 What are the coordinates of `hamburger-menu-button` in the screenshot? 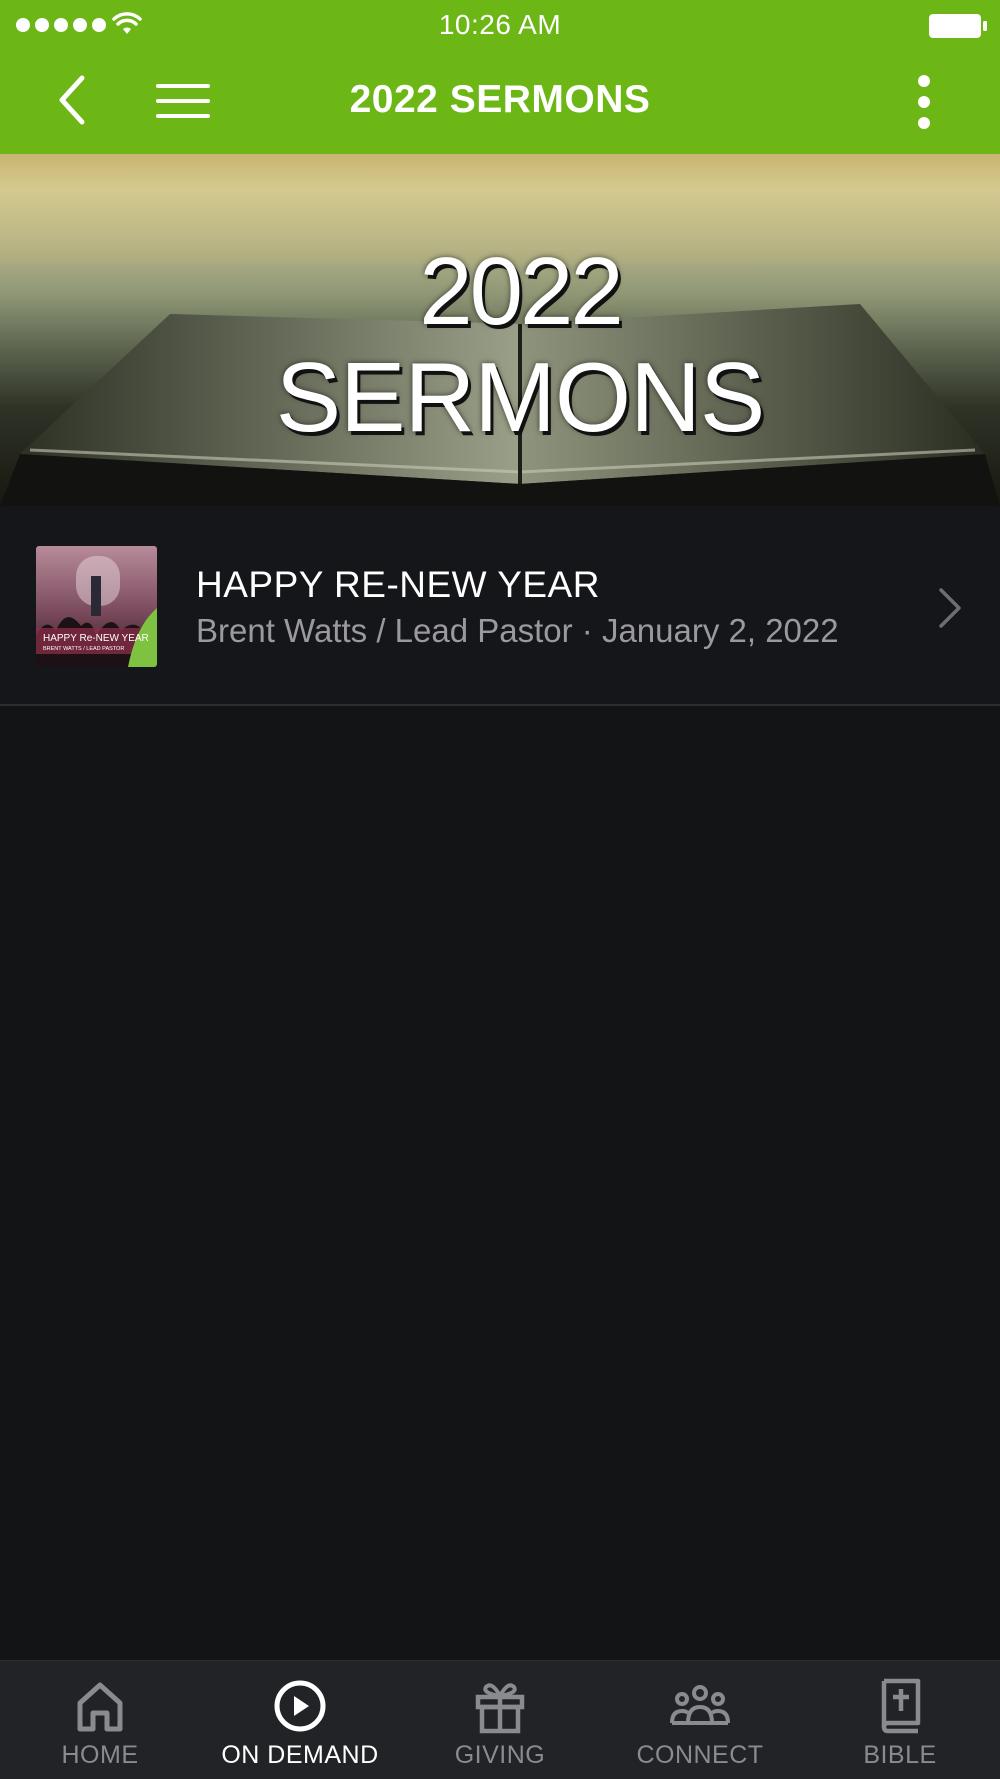 It's located at (183, 101).